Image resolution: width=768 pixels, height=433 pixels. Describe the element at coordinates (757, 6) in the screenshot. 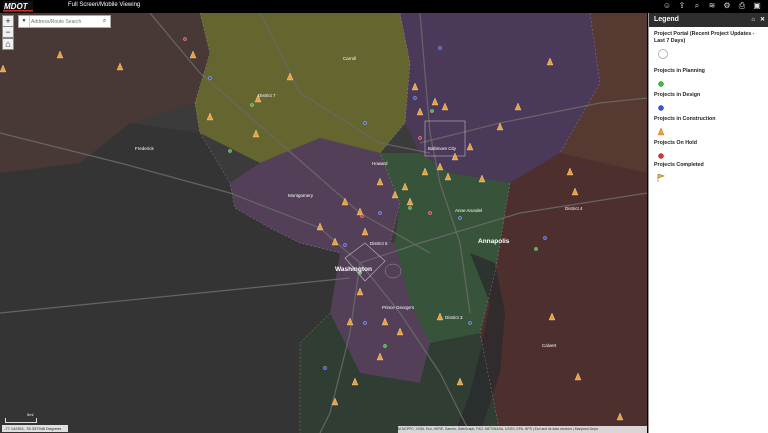

I see `window-icon: ▣` at that location.